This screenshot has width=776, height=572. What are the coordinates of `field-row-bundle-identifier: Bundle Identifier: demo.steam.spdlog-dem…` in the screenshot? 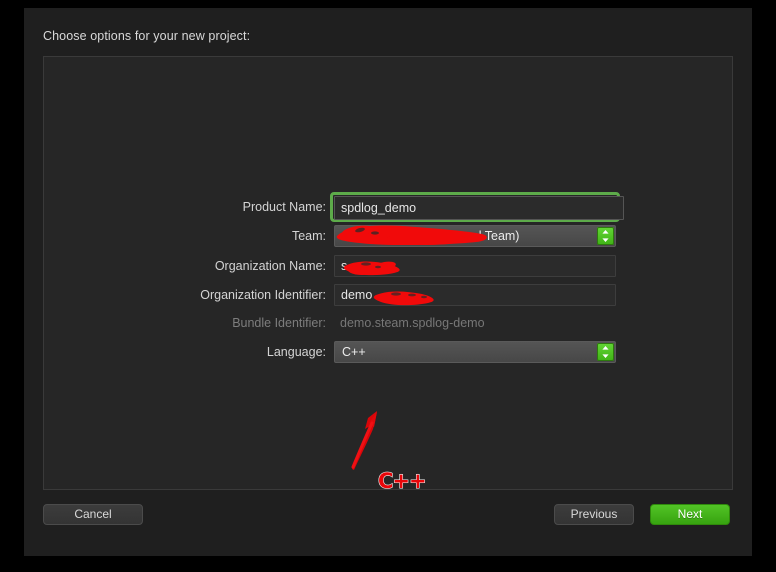 It's located at (389, 323).